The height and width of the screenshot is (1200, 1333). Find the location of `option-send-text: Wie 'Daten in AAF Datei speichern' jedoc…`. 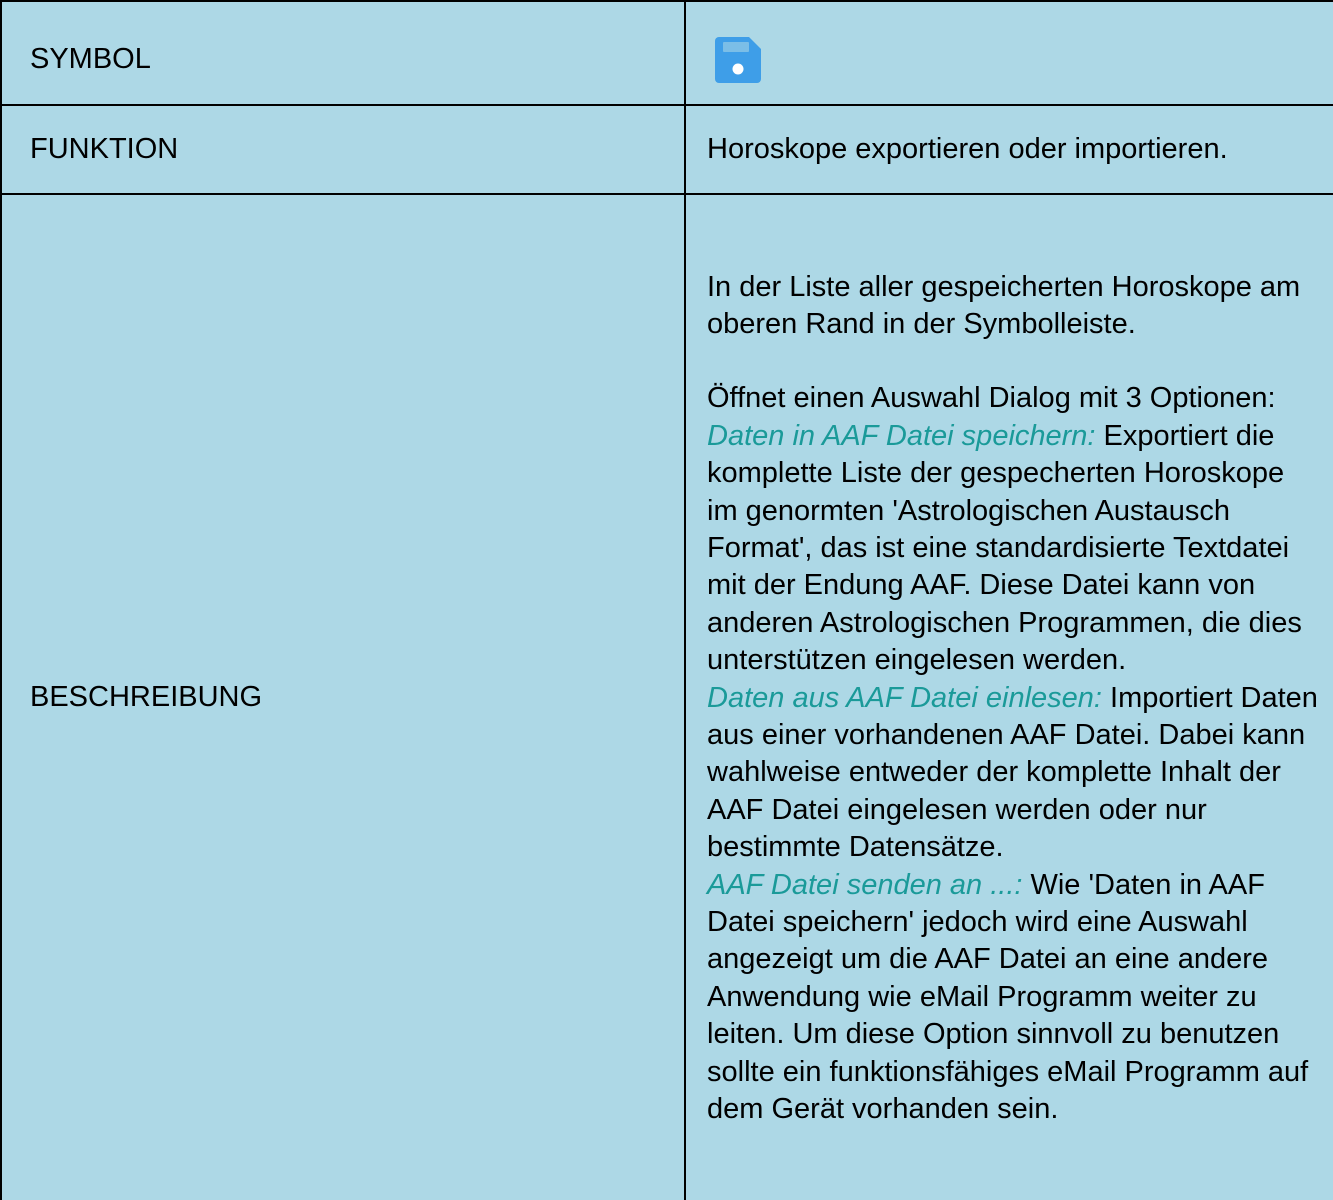

option-send-text: Wie 'Daten in AAF Datei speichern' jedoc… is located at coordinates (1008, 997).